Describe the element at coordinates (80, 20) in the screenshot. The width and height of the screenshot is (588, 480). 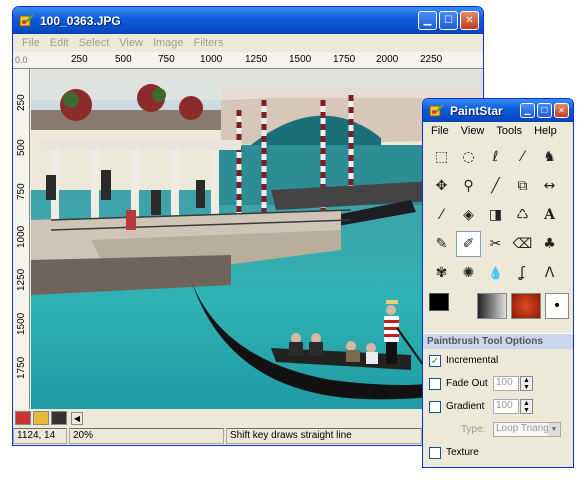
I see `window-title: 100_0363.JPG` at that location.